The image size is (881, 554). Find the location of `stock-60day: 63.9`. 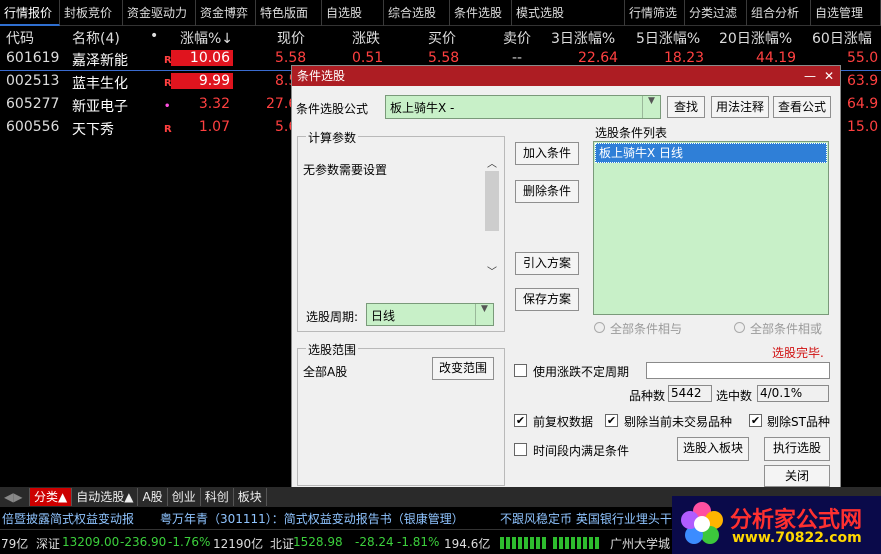

stock-60day: 63.9 is located at coordinates (863, 81).